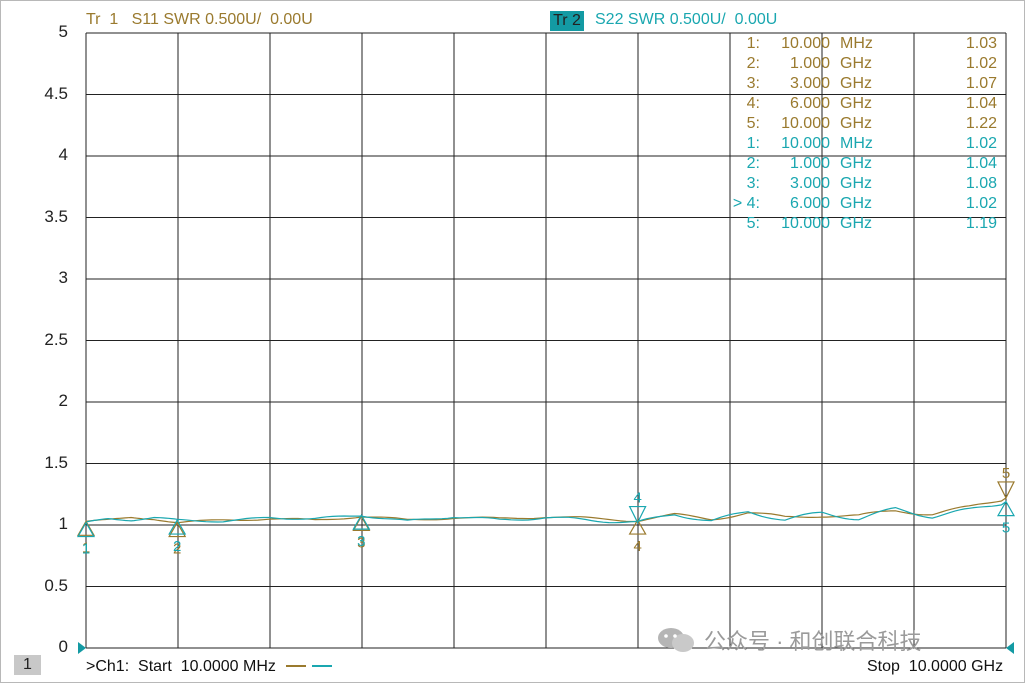  What do you see at coordinates (361, 541) in the screenshot?
I see `marker-point-label: 3` at bounding box center [361, 541].